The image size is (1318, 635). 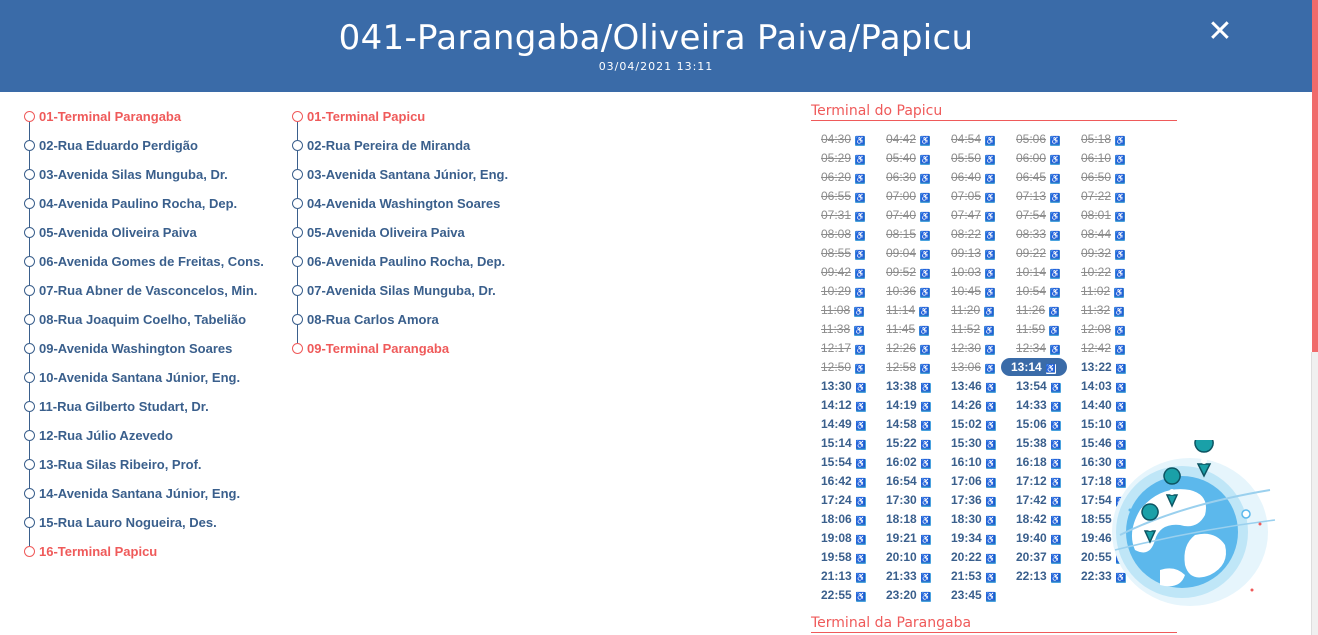 What do you see at coordinates (143, 153) in the screenshot?
I see `outbound-stop: 02-Rua Eduardo Perdigão` at bounding box center [143, 153].